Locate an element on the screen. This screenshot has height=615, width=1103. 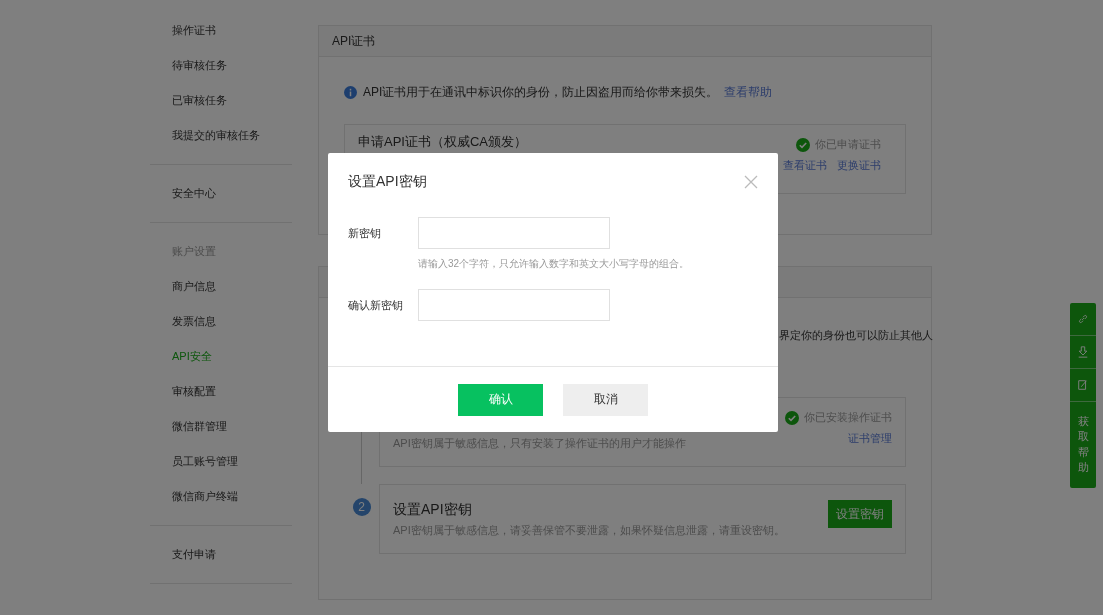
certificate-link: 查看证书 is located at coordinates (805, 165).